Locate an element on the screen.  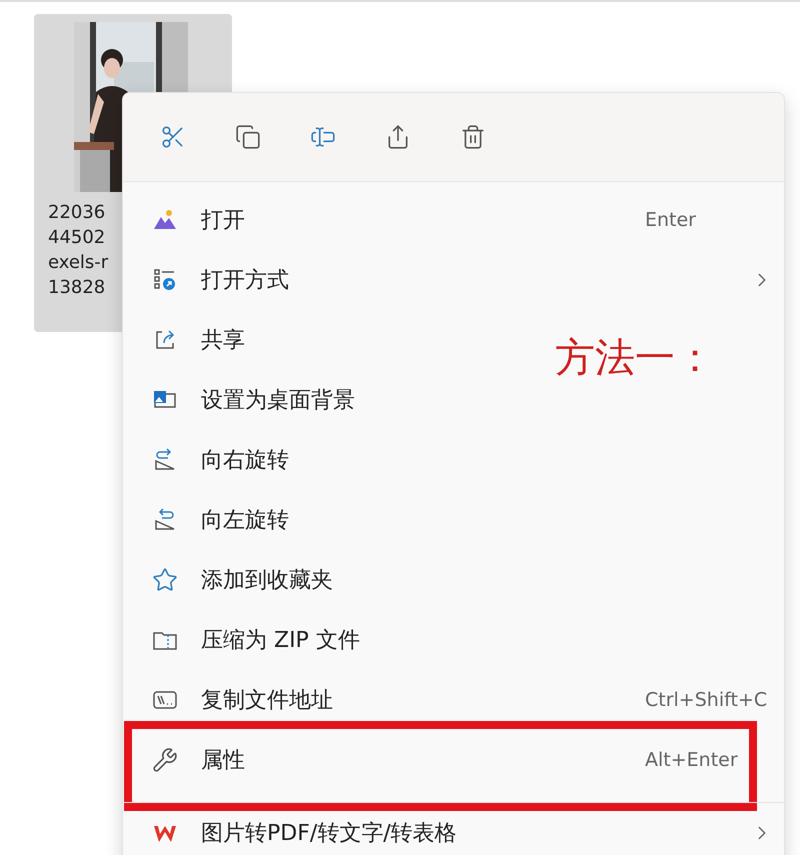
file-name: exels-r is located at coordinates (78, 263).